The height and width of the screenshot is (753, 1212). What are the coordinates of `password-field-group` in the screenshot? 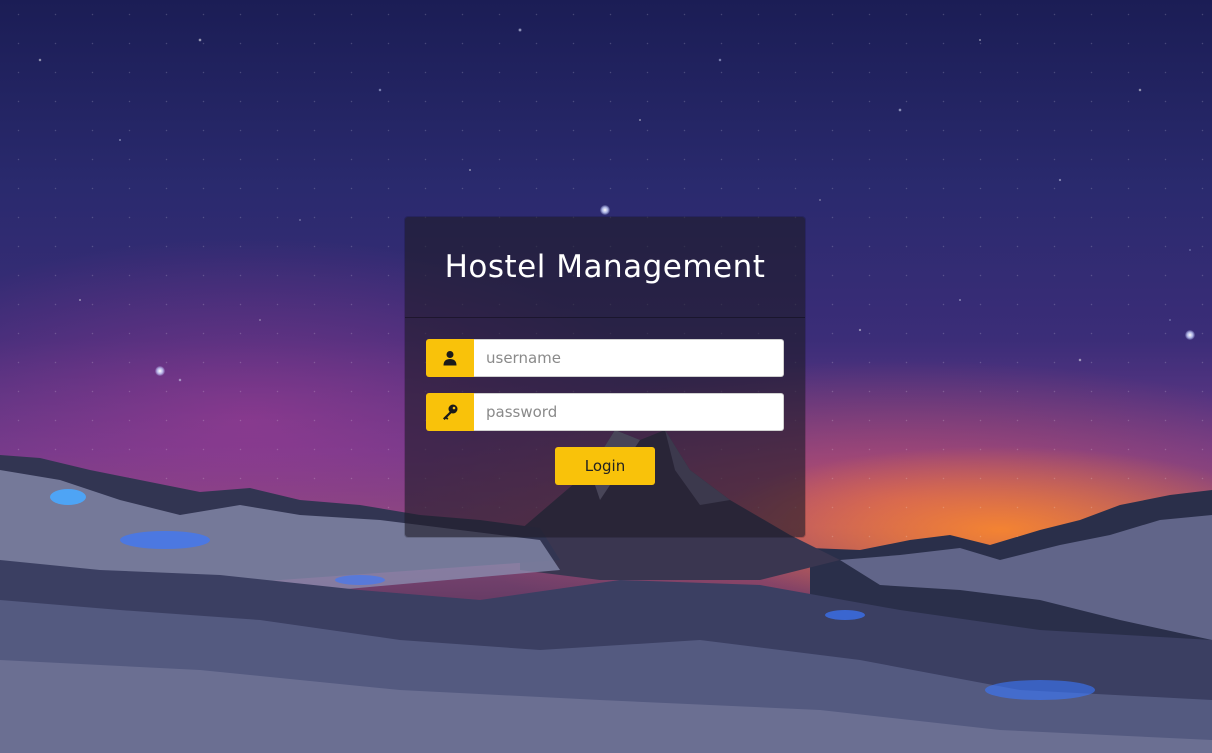 It's located at (605, 412).